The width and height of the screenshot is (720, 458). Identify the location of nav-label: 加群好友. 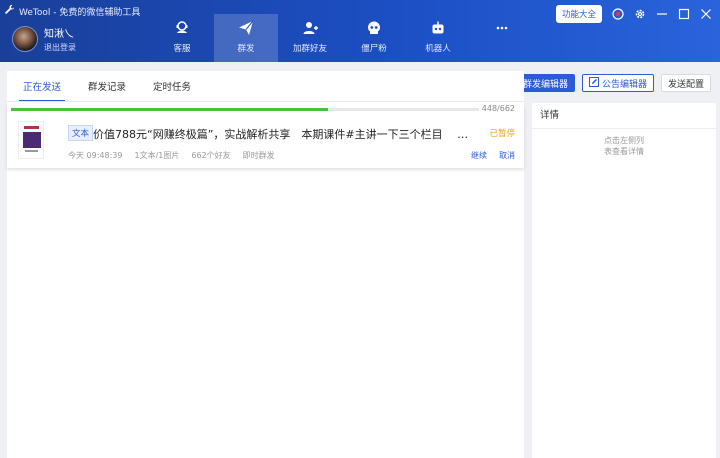
(309, 49).